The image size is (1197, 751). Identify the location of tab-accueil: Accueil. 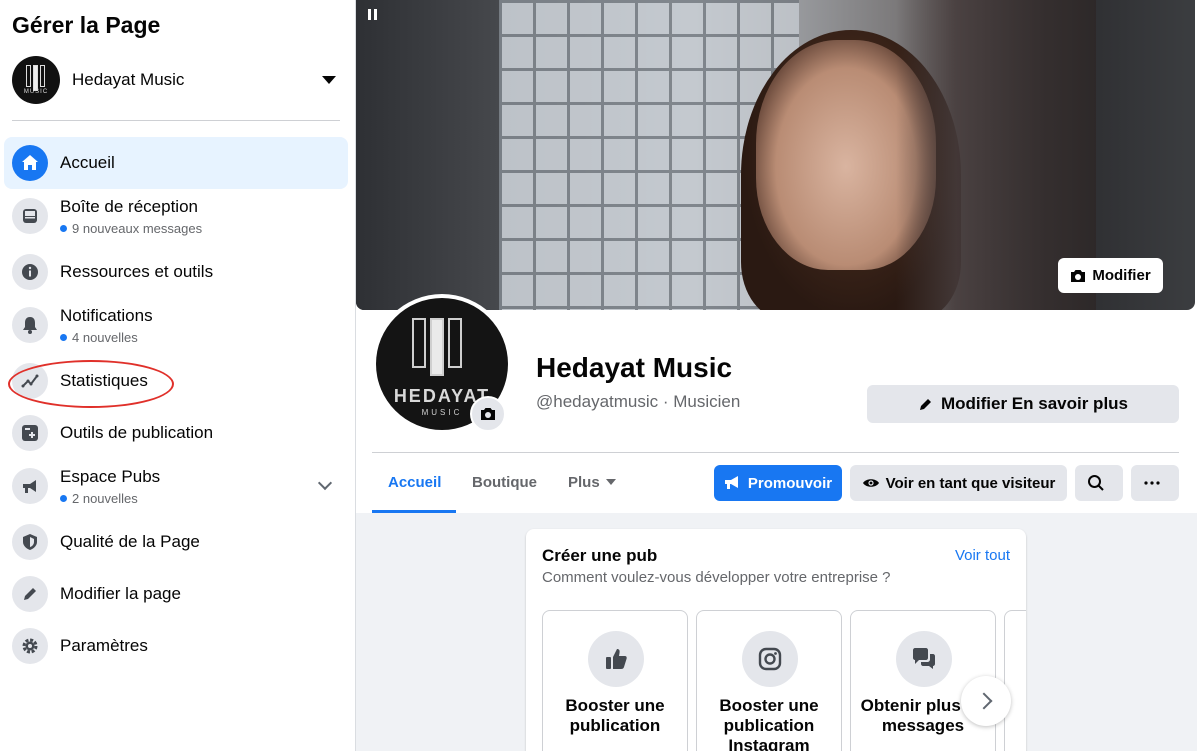
(414, 482).